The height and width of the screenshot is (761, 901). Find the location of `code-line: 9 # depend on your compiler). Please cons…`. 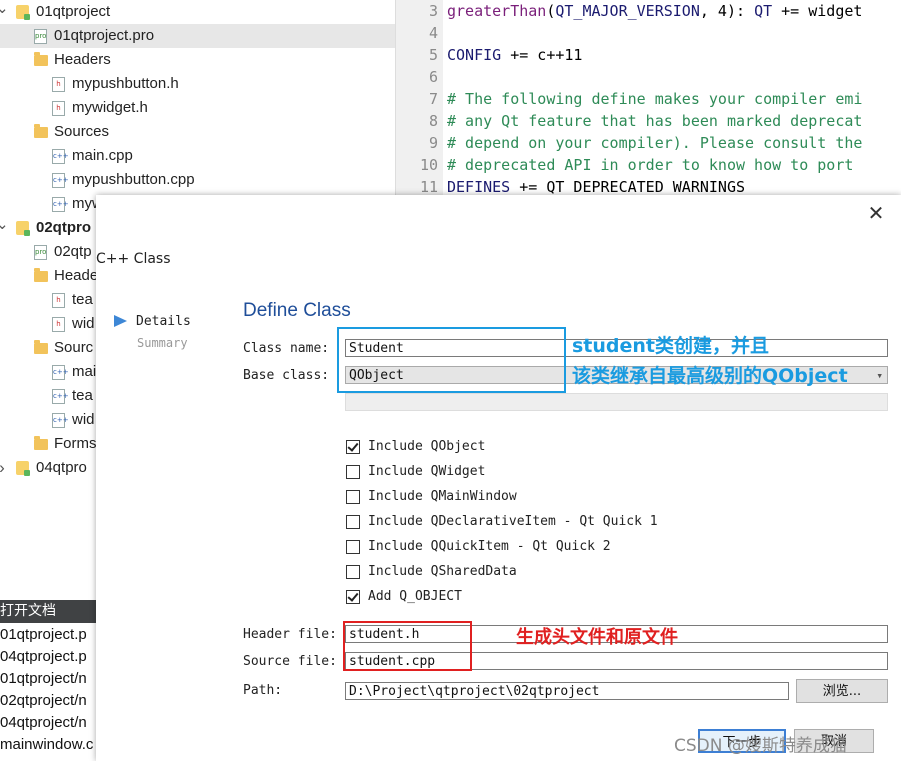

code-line: 9 # depend on your compiler). Please cons… is located at coordinates (648, 143).